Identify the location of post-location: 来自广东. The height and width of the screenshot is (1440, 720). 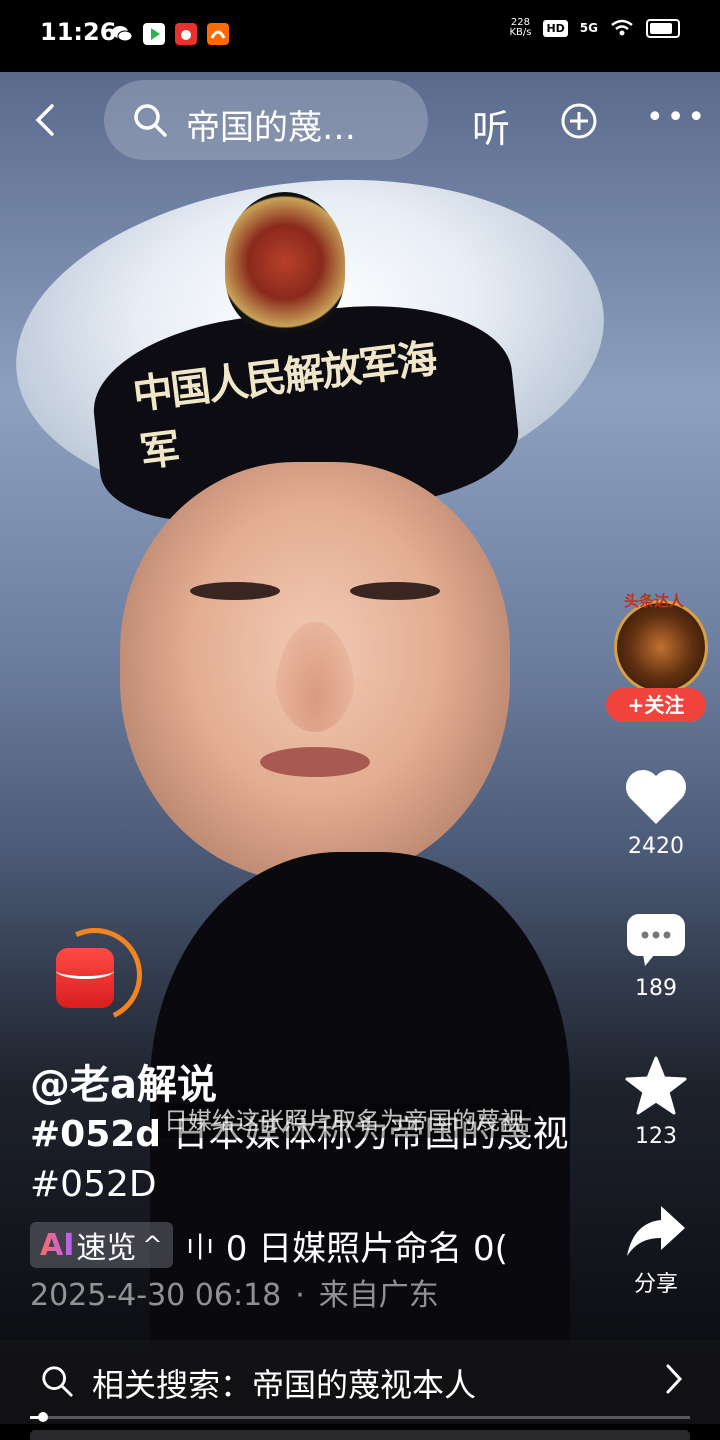
(378, 1295).